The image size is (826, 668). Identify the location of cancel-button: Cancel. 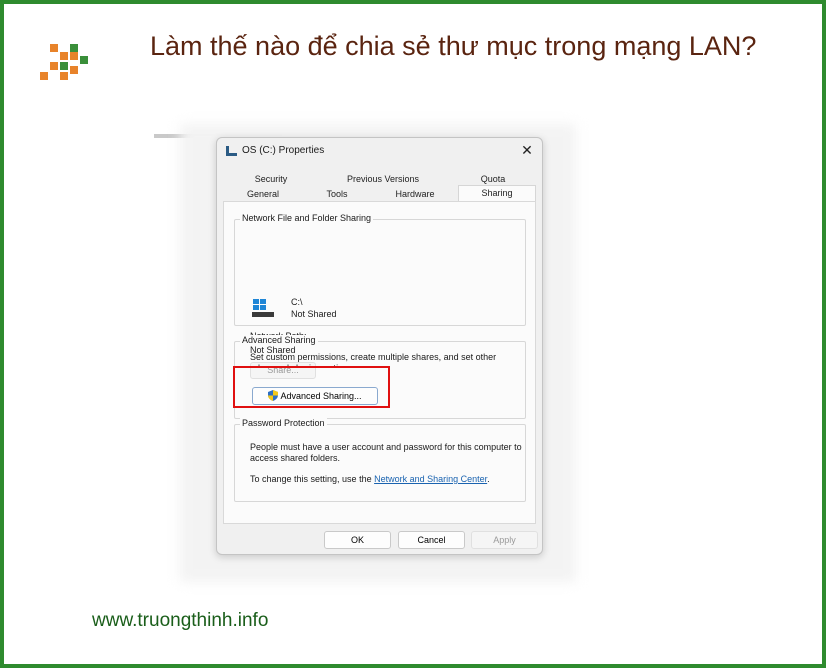
(431, 540).